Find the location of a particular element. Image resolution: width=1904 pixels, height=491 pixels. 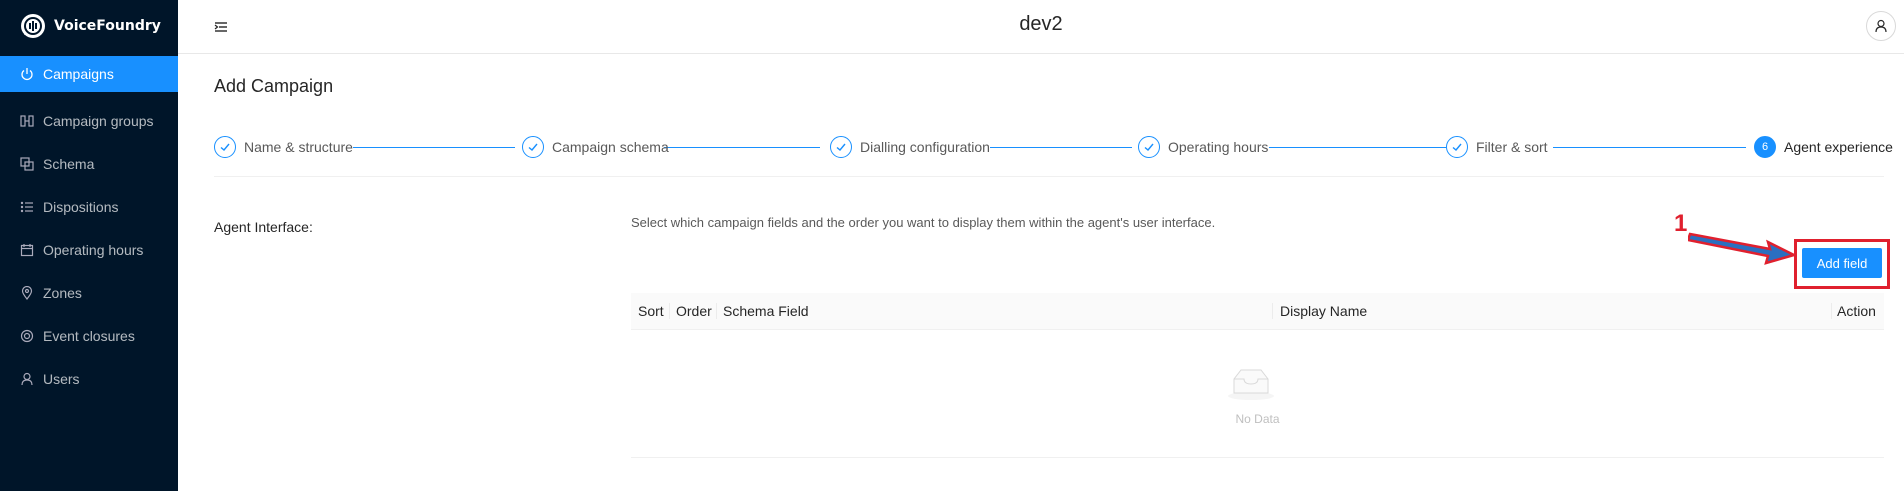

sidebar-item-users: Users is located at coordinates (89, 378).